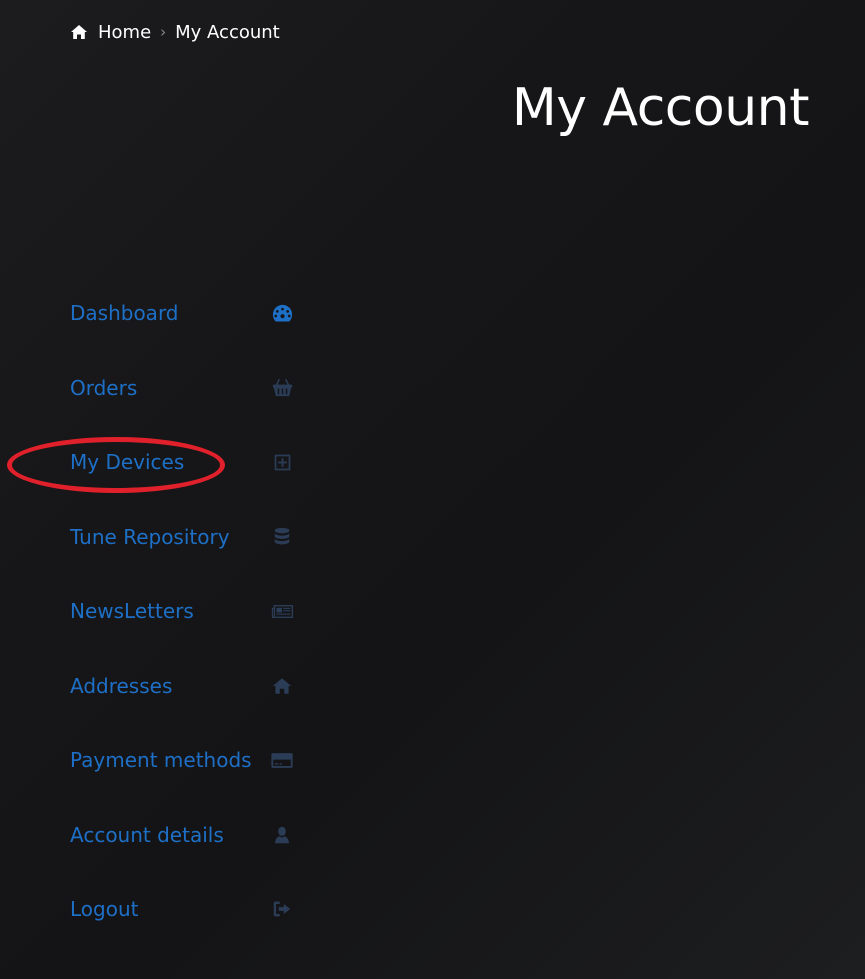 This screenshot has width=865, height=979. I want to click on breadcrumb: Home › My Account, so click(175, 32).